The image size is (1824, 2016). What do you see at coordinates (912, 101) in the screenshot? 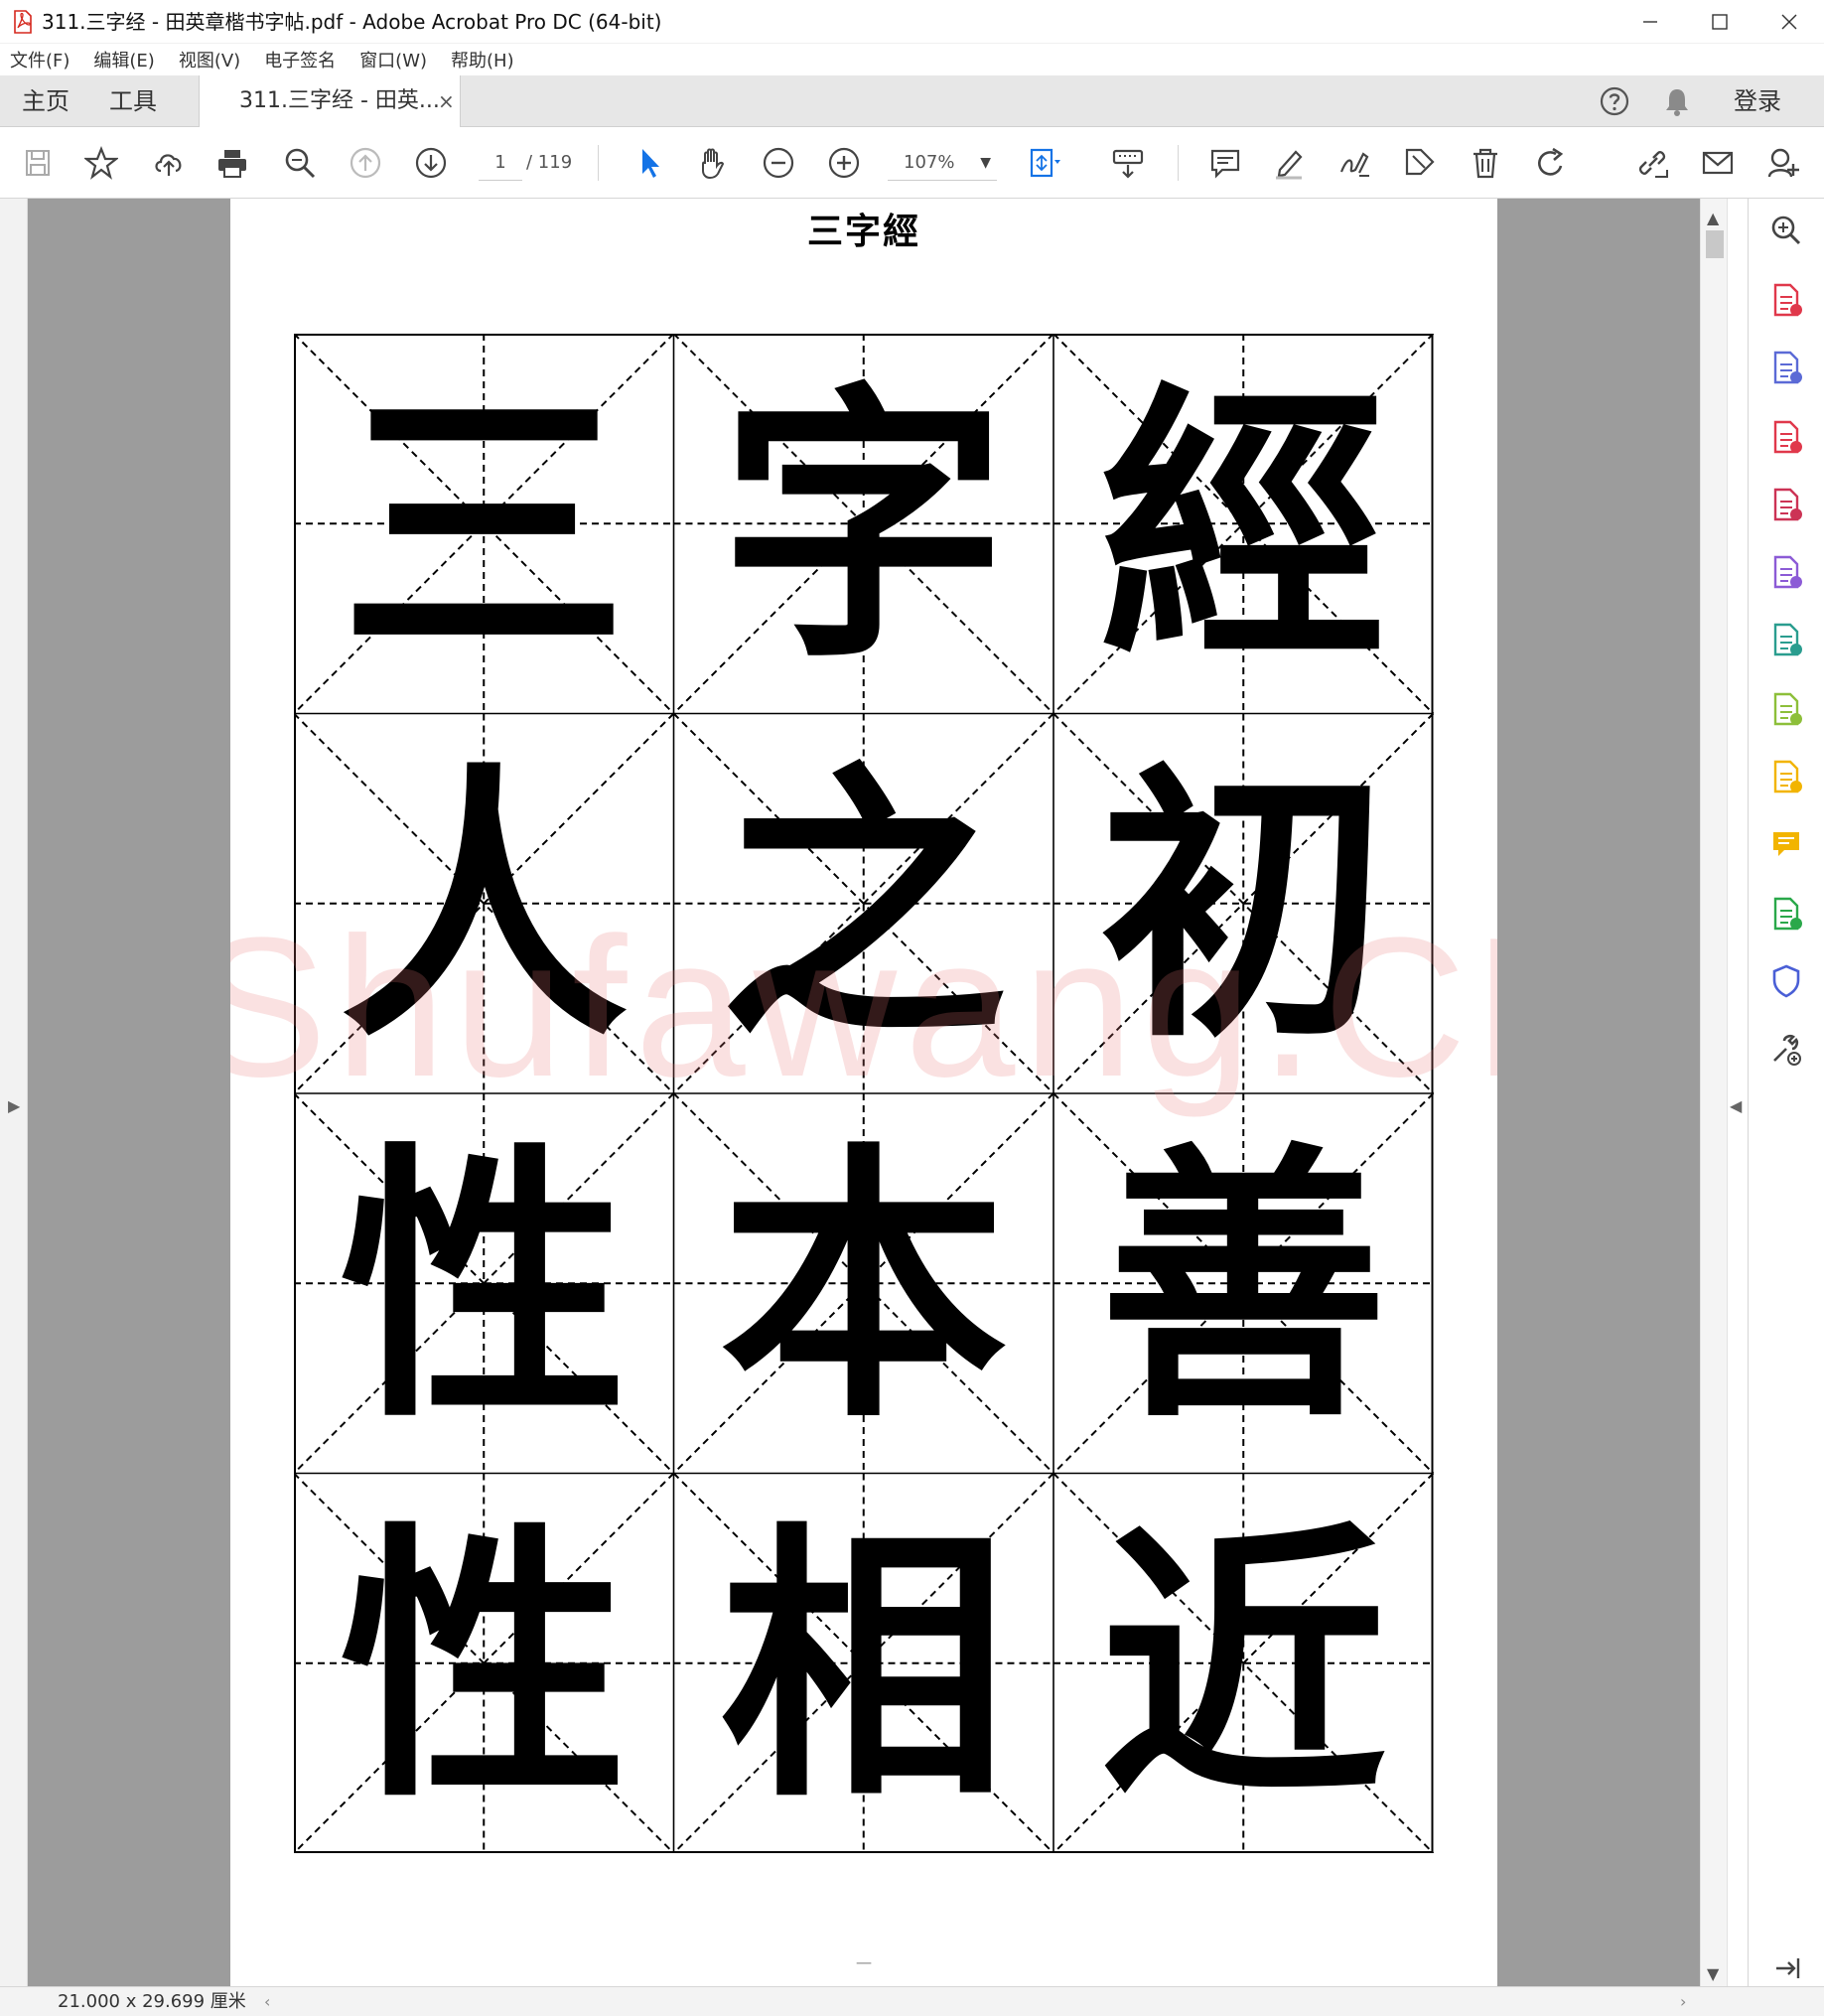
I see `tab-bar: 主页 工具 311.三字经 - 田英... × 登录` at bounding box center [912, 101].